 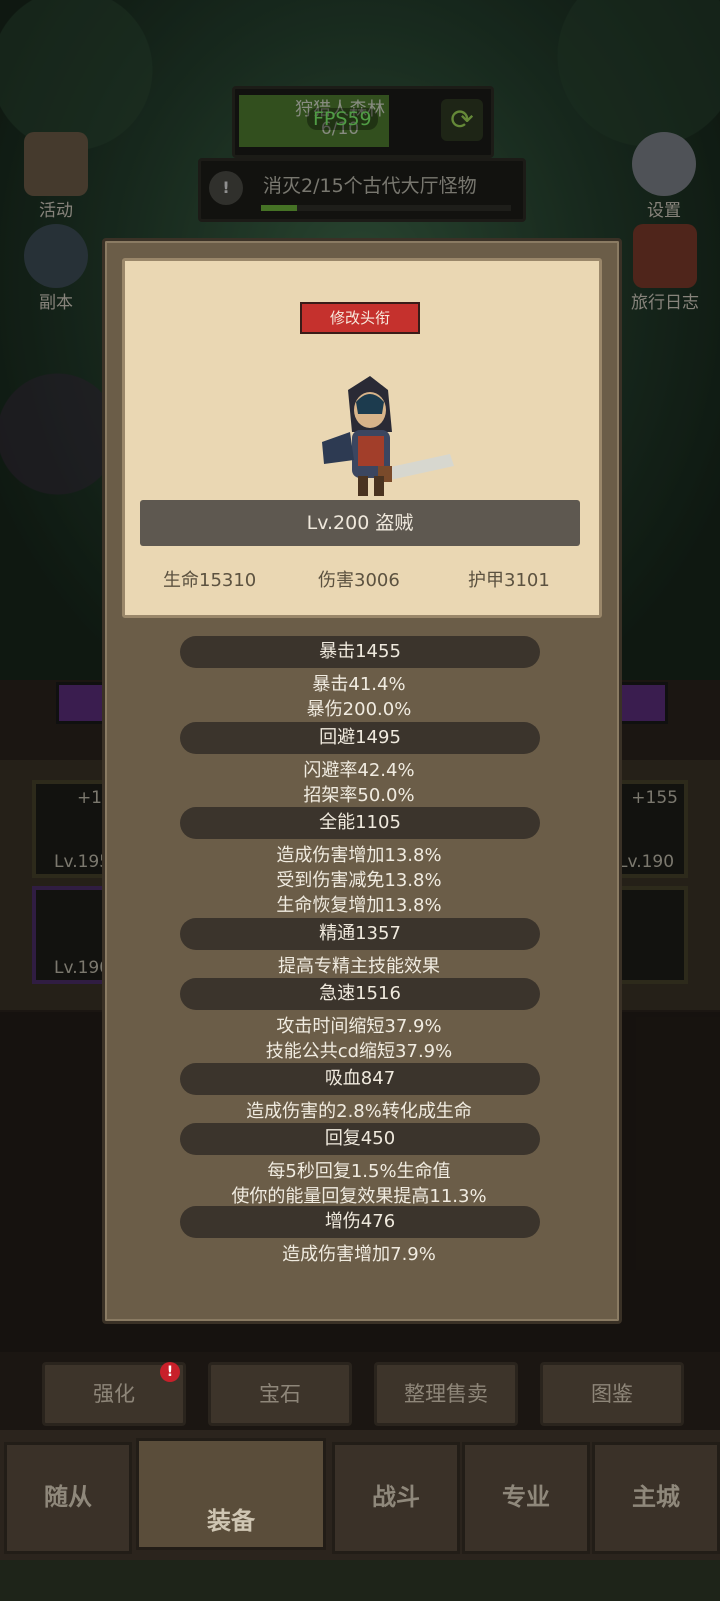 I want to click on nav-main-city: 主城, so click(x=656, y=1498).